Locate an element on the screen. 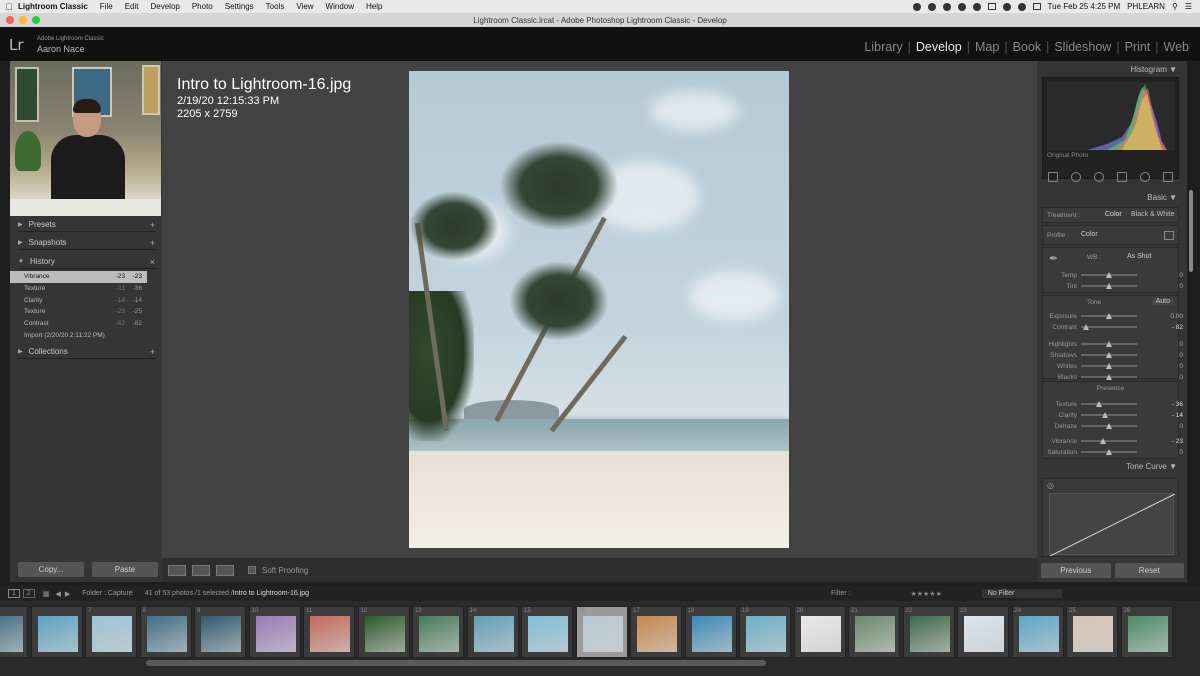 This screenshot has height=676, width=1200. filmstrip-thumbnail: 18 is located at coordinates (710, 632).